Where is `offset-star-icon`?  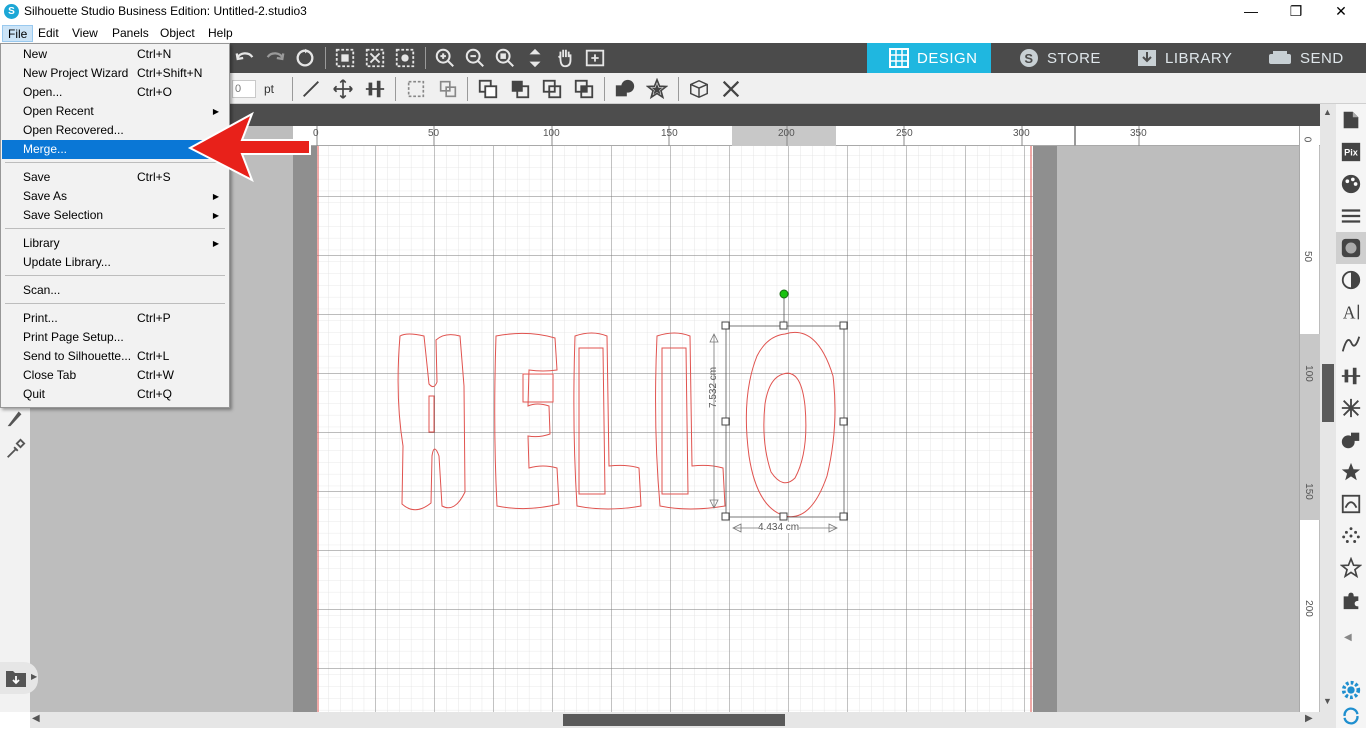 offset-star-icon is located at coordinates (657, 89).